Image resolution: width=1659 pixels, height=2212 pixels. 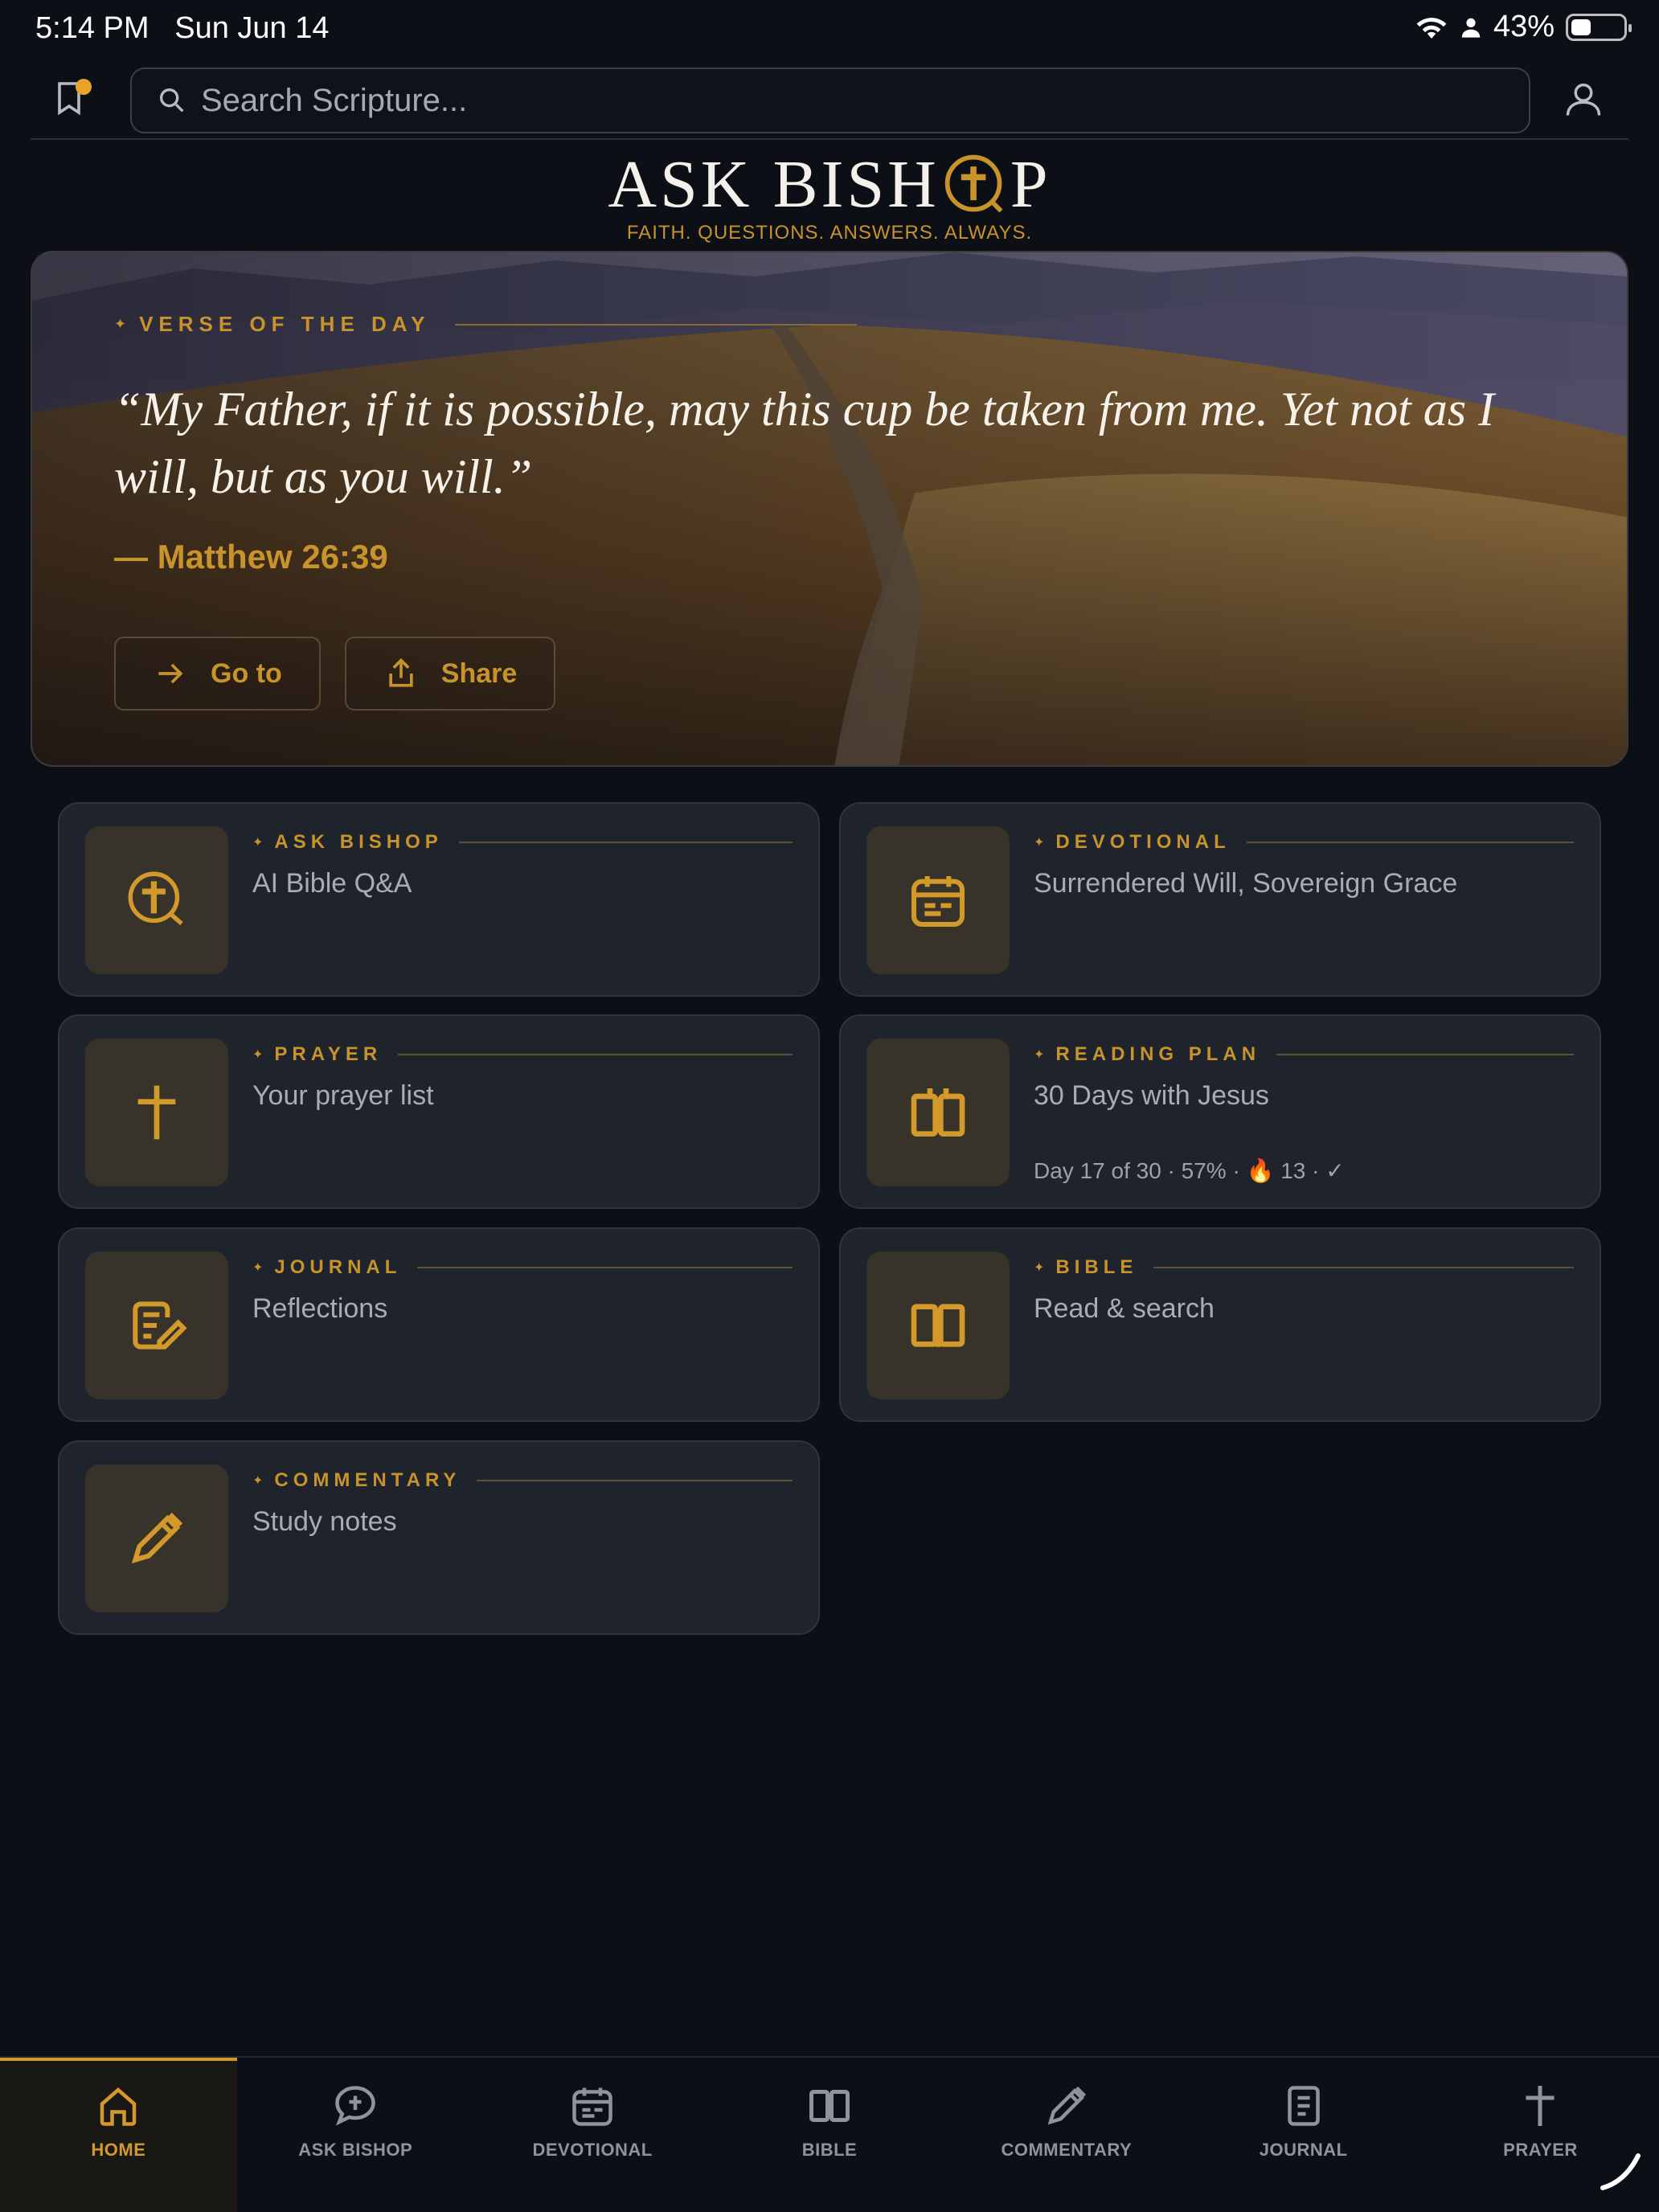 I want to click on status-time: 5:14 PM, so click(x=92, y=28).